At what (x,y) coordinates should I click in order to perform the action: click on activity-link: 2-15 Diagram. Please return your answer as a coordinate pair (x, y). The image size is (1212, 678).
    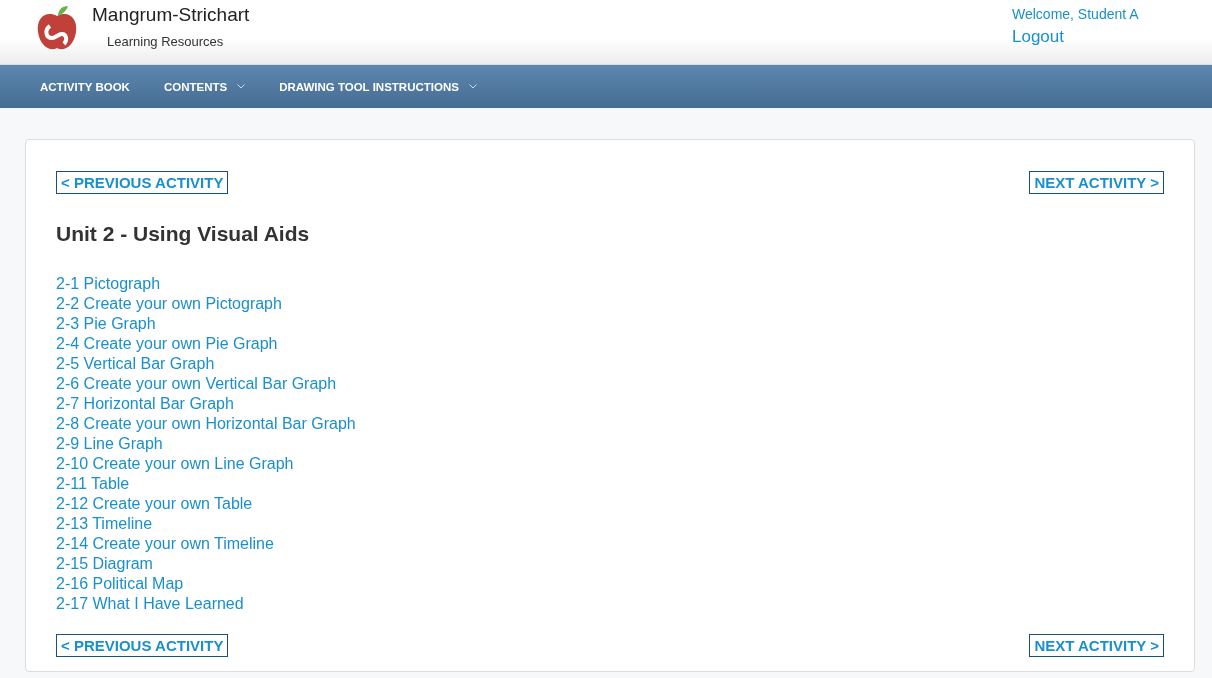
    Looking at the image, I should click on (104, 564).